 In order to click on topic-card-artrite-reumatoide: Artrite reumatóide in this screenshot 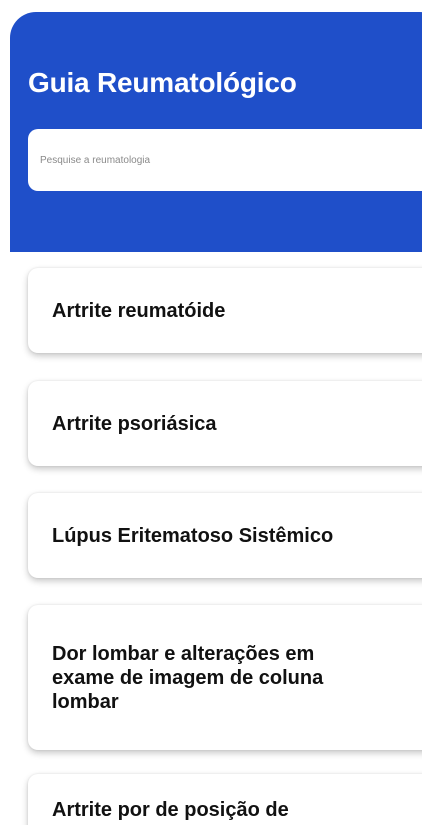, I will do `click(225, 310)`.